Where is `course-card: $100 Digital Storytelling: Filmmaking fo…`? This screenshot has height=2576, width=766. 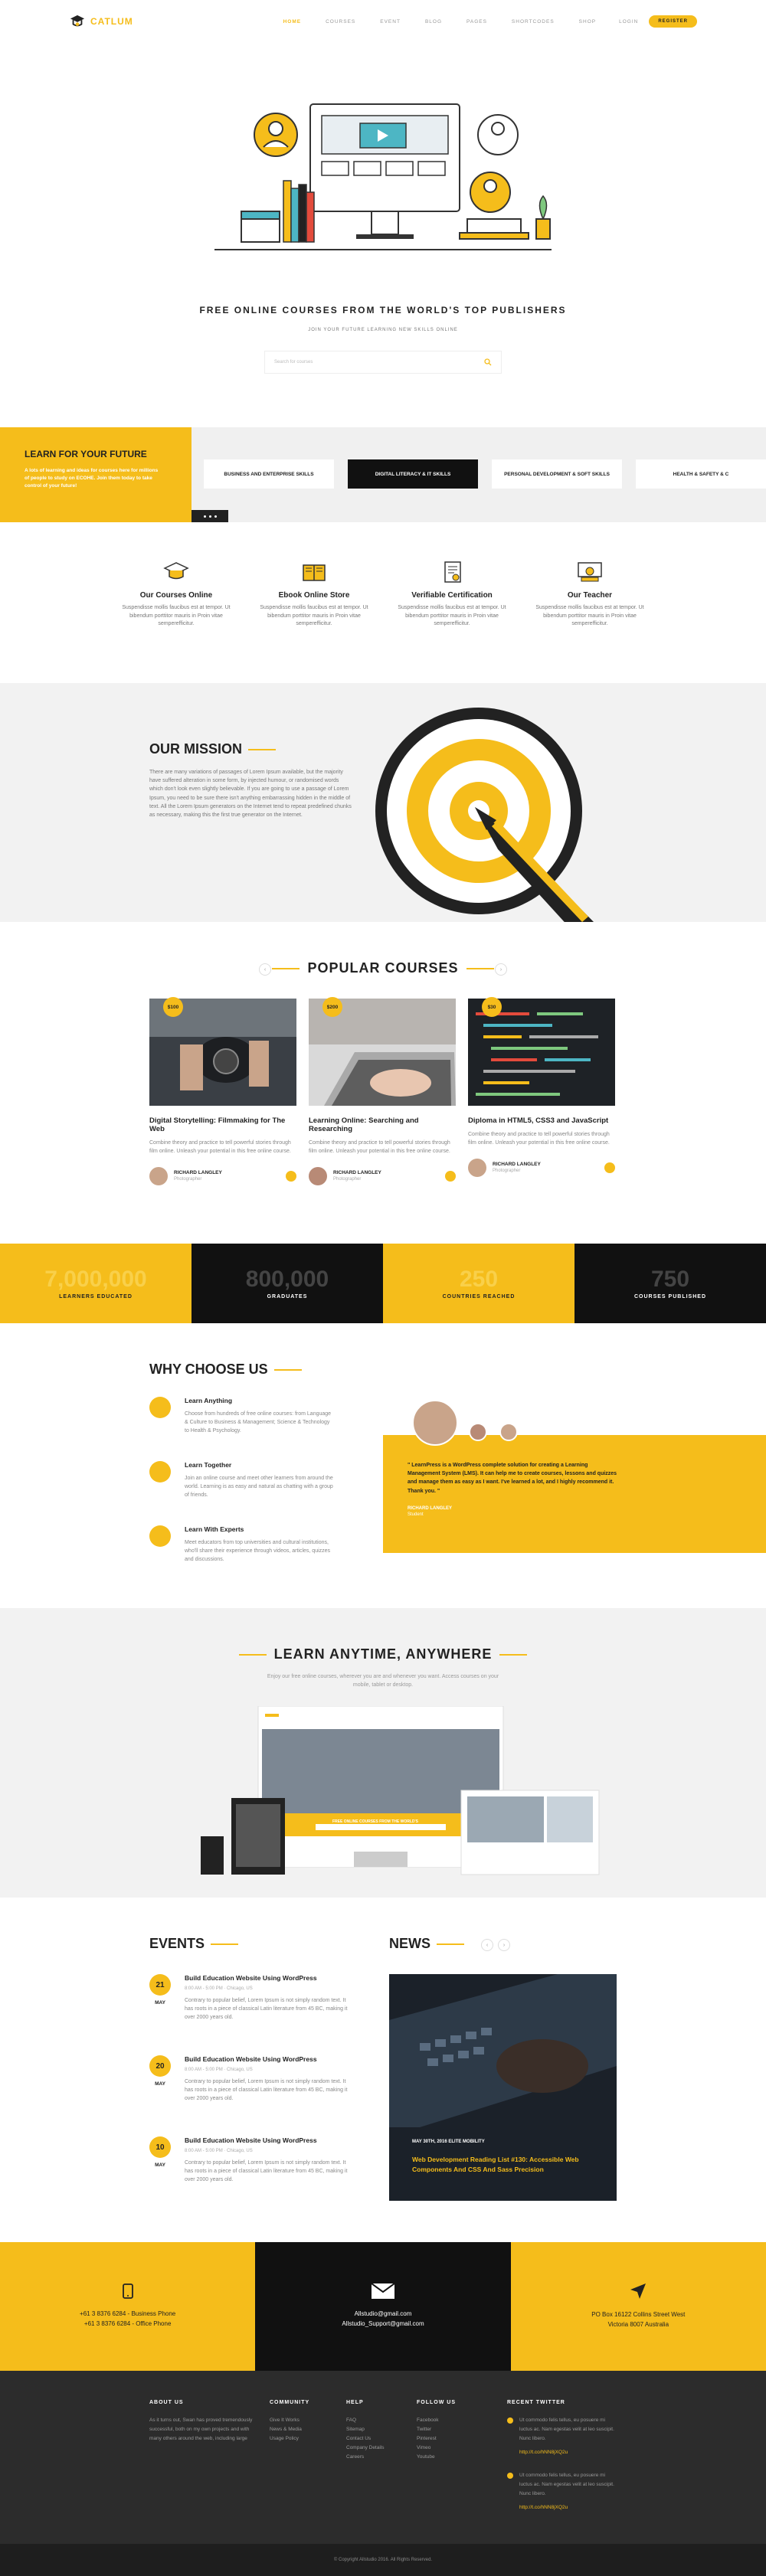
course-card: $100 Digital Storytelling: Filmmaking fo… is located at coordinates (222, 1091).